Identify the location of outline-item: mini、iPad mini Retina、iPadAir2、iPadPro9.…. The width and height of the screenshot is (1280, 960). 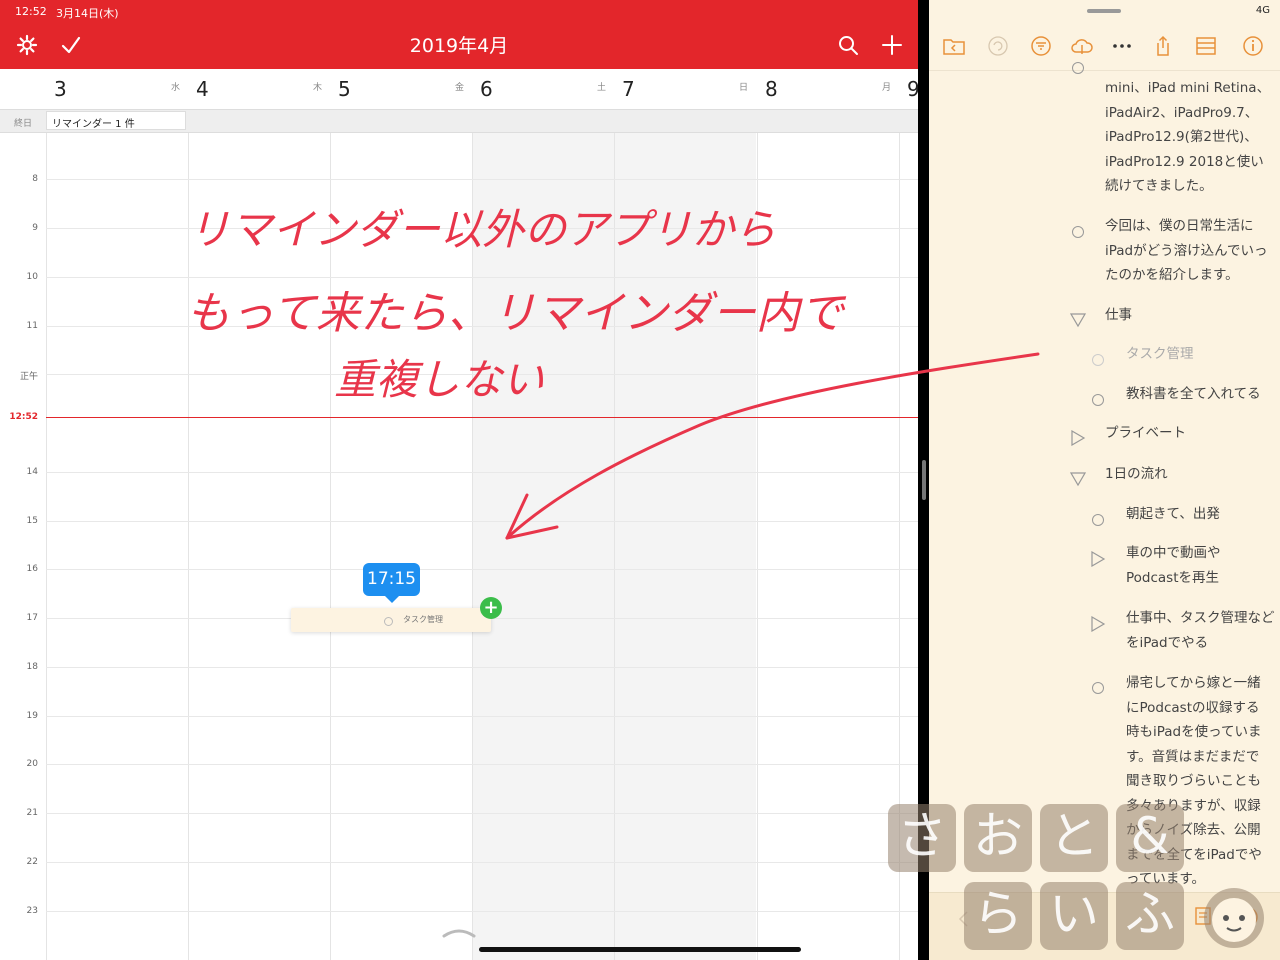
(1189, 137).